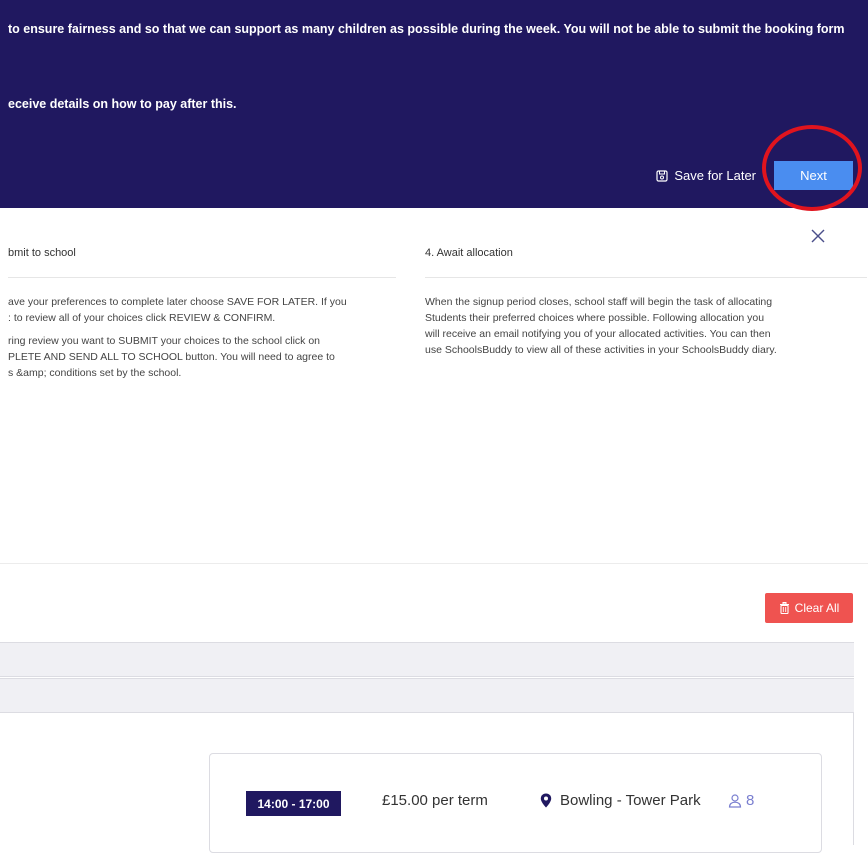  What do you see at coordinates (630, 800) in the screenshot?
I see `activity-location-label: Bowling - Tower Park` at bounding box center [630, 800].